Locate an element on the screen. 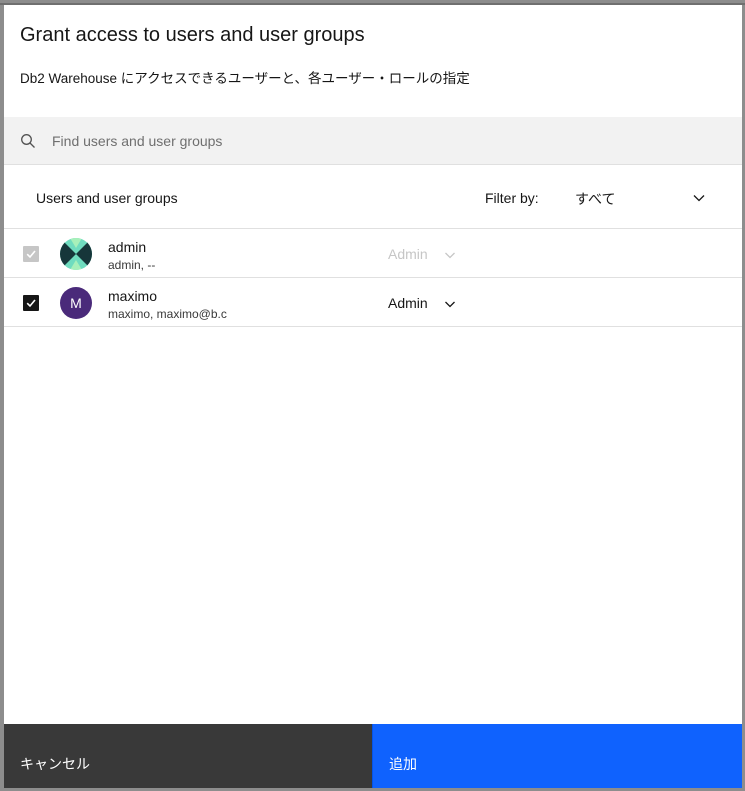 This screenshot has width=745, height=791. user-row-maximo: M maximo maximo, maximo@b.c Admin is located at coordinates (373, 303).